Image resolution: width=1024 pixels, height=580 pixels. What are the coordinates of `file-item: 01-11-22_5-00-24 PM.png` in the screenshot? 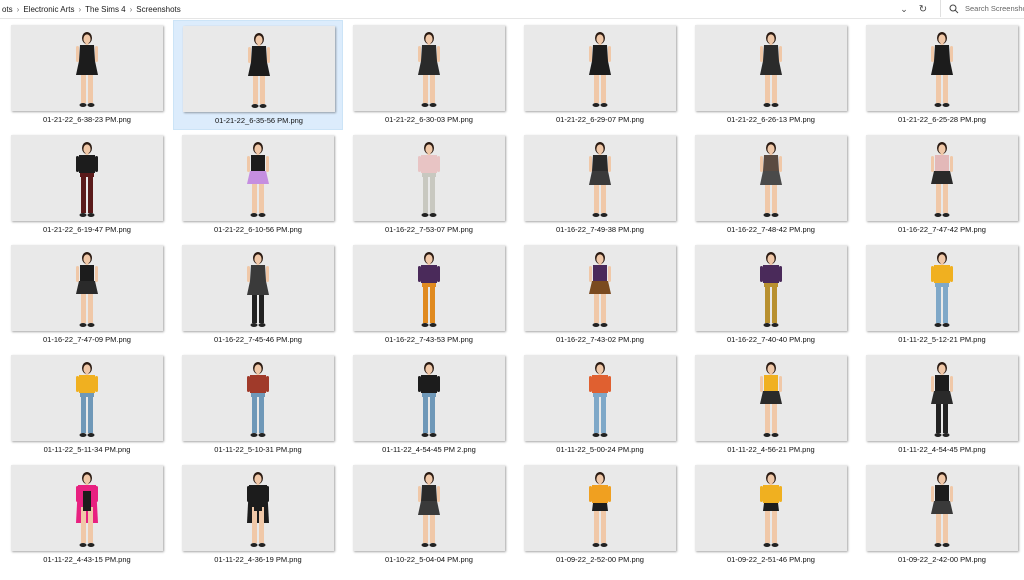 It's located at (600, 405).